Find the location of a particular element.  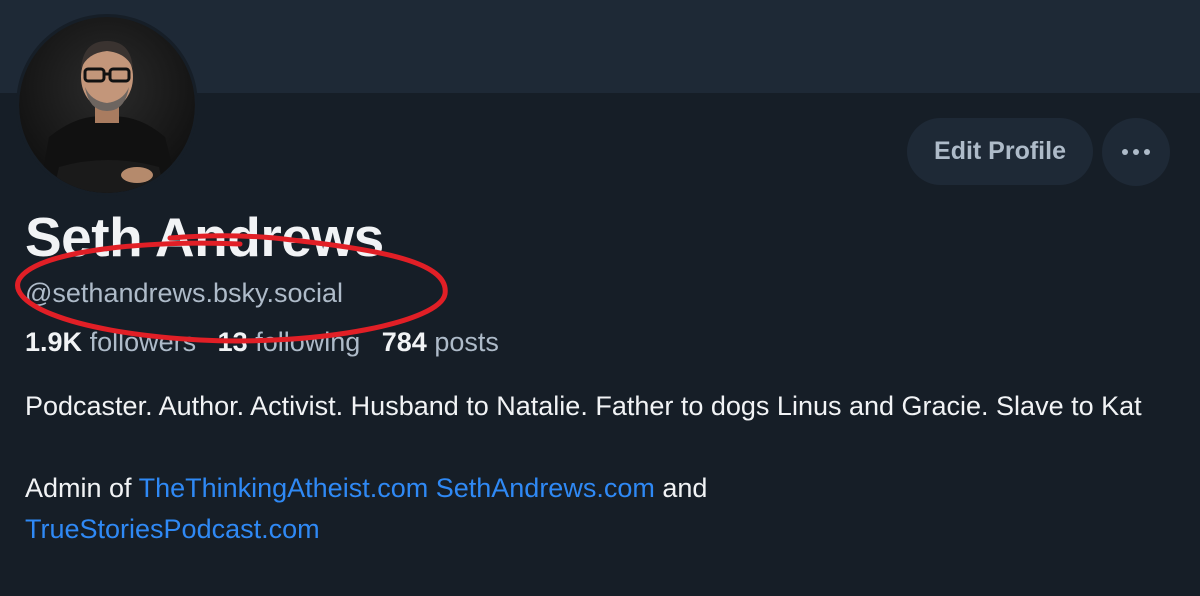

link-truestoriespodcast: TrueStoriesPodcast.com is located at coordinates (172, 529).